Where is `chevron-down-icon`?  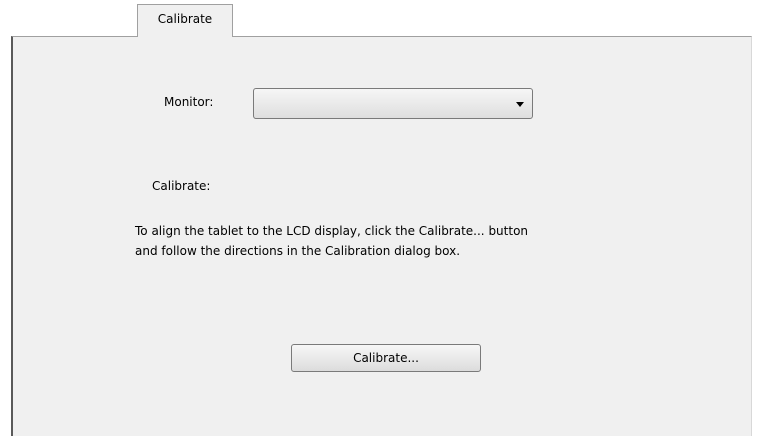 chevron-down-icon is located at coordinates (520, 104).